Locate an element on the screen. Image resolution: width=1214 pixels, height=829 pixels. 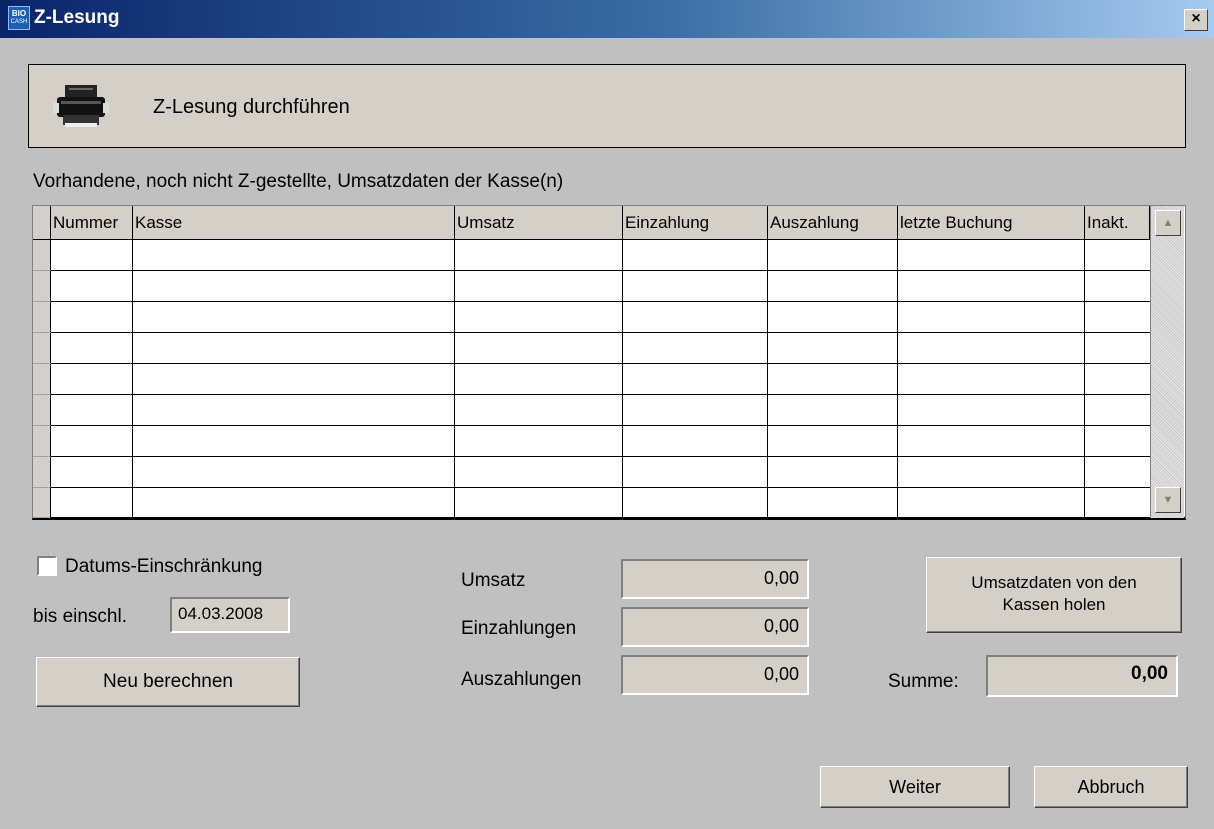
column-header-inakt: Inakt. is located at coordinates (1117, 223).